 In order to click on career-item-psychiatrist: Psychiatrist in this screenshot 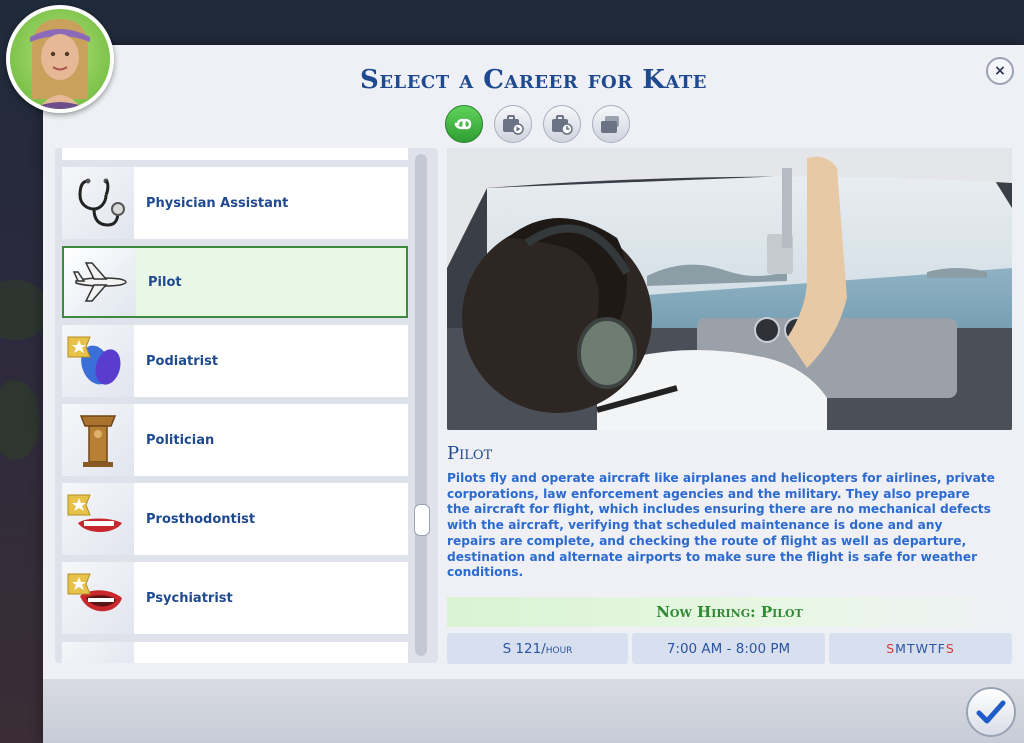, I will do `click(235, 598)`.